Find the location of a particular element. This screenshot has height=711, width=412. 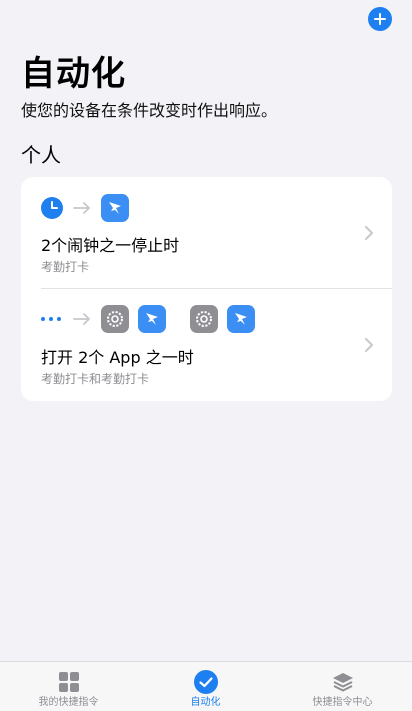

tab-my-shortcuts: 我的快捷指令 is located at coordinates (68, 686).